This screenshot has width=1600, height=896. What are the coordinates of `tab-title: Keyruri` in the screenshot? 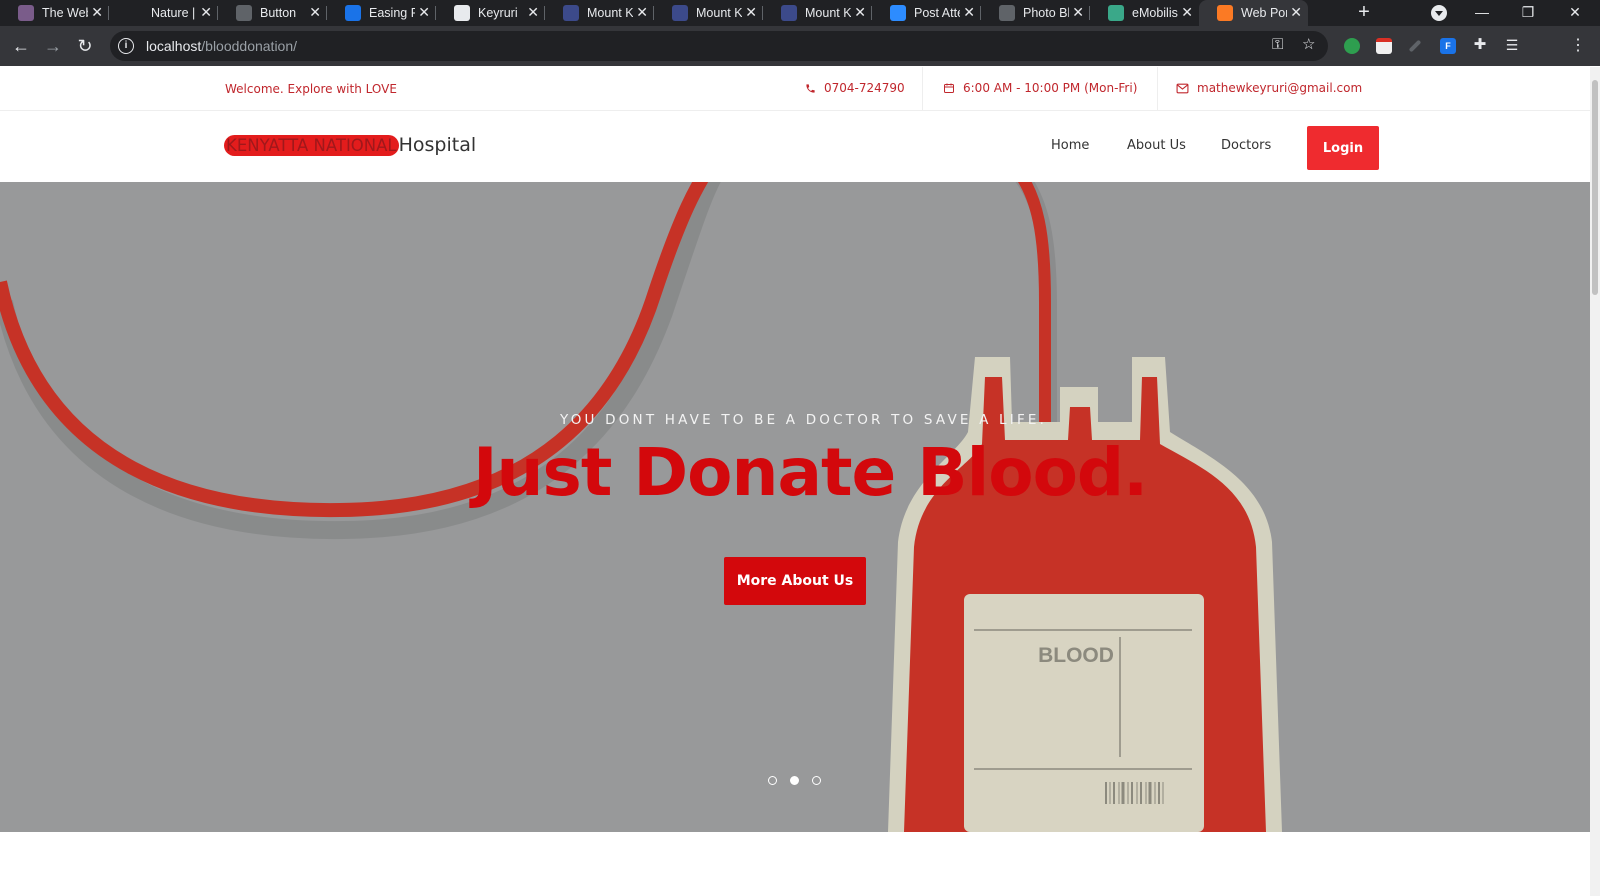 It's located at (498, 13).